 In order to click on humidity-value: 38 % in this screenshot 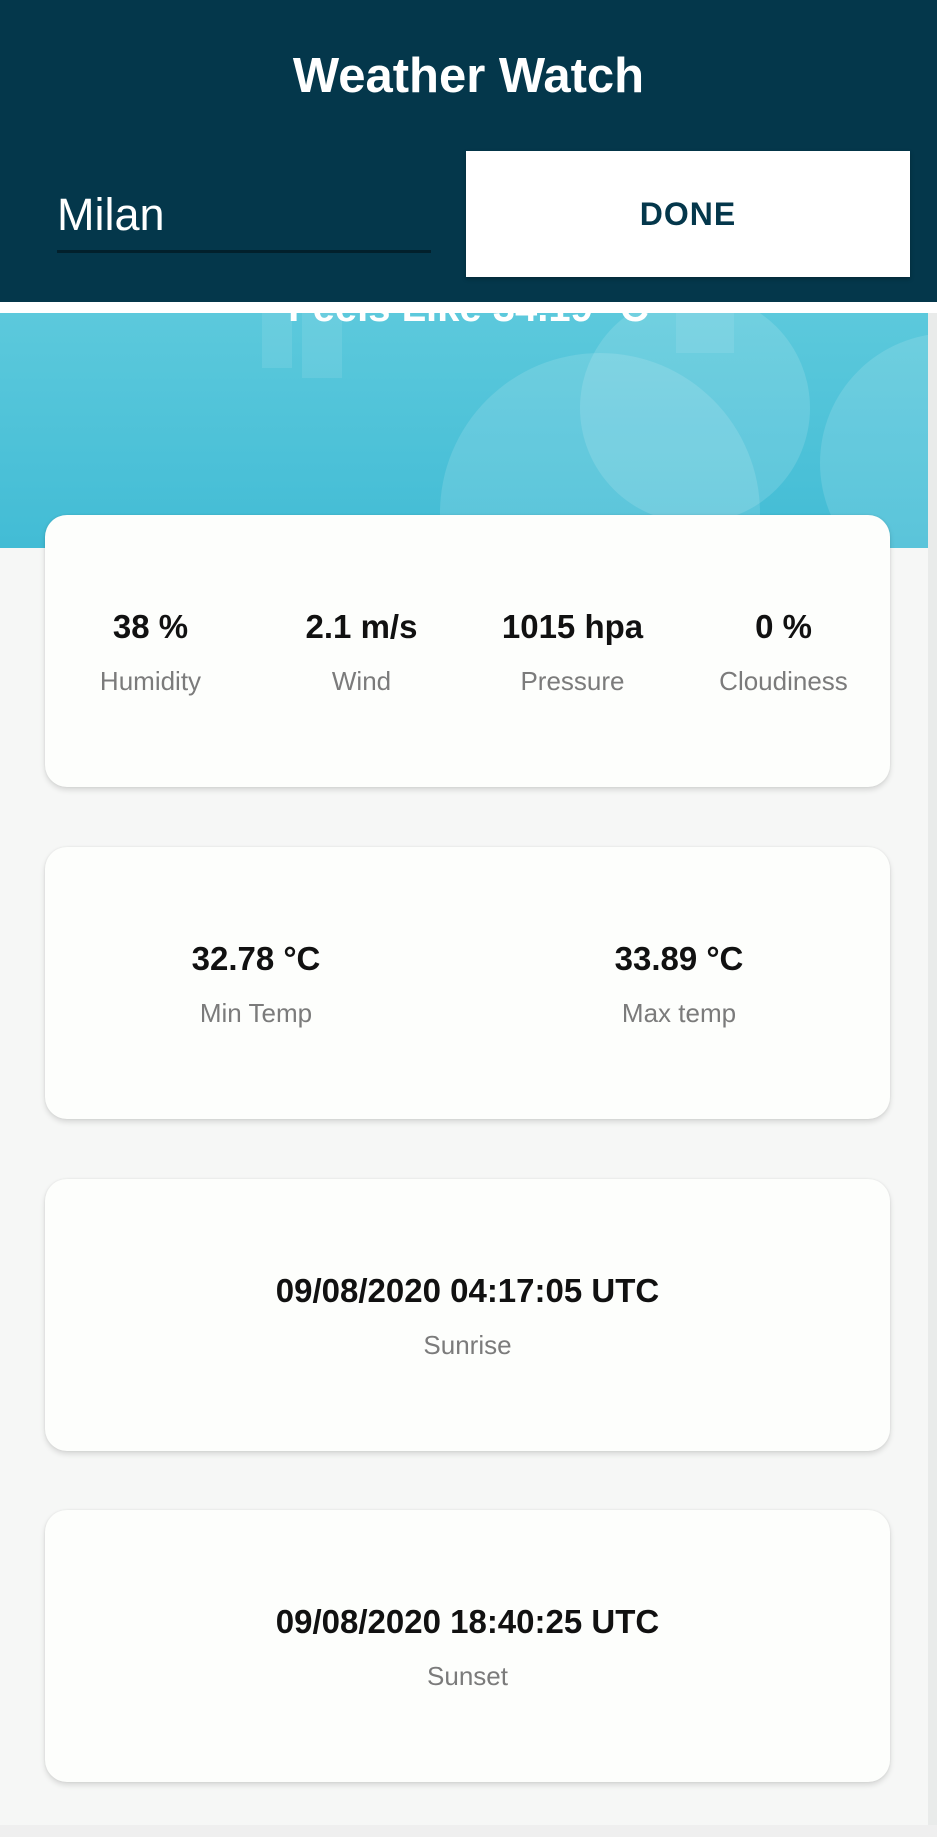, I will do `click(150, 626)`.